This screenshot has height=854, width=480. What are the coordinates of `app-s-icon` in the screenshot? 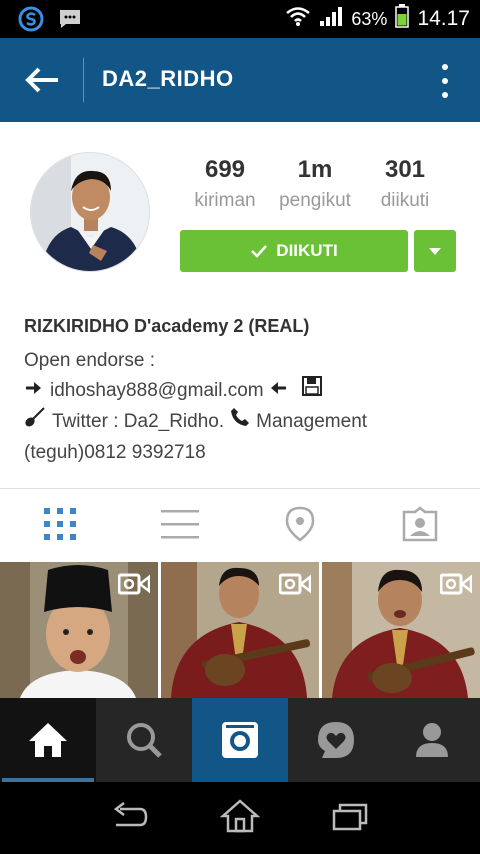 It's located at (31, 21).